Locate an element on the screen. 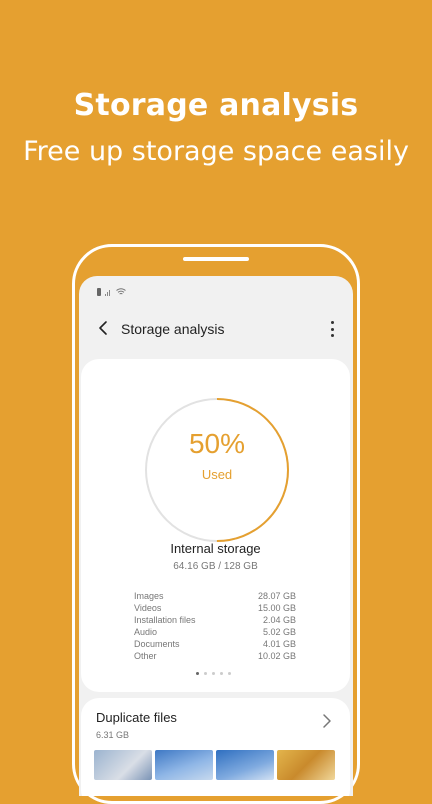 The image size is (432, 804). back-arrow-icon is located at coordinates (104, 328).